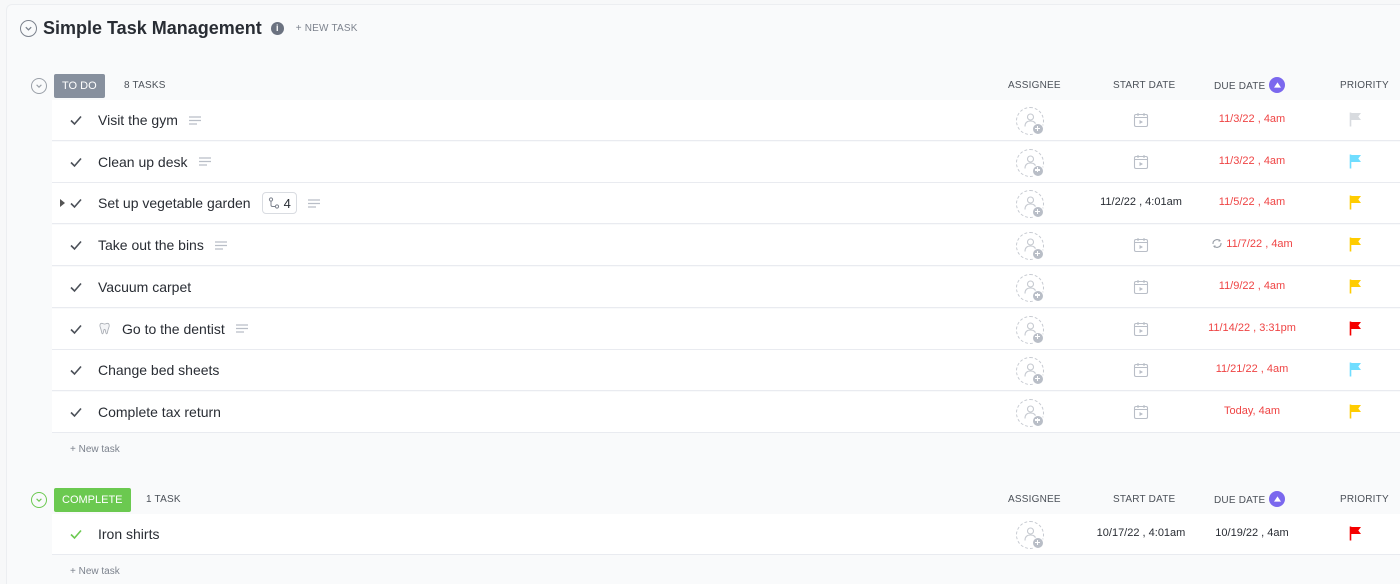  Describe the element at coordinates (726, 162) in the screenshot. I see `task-row: Clean up desk 11/3/22 , 4am` at that location.